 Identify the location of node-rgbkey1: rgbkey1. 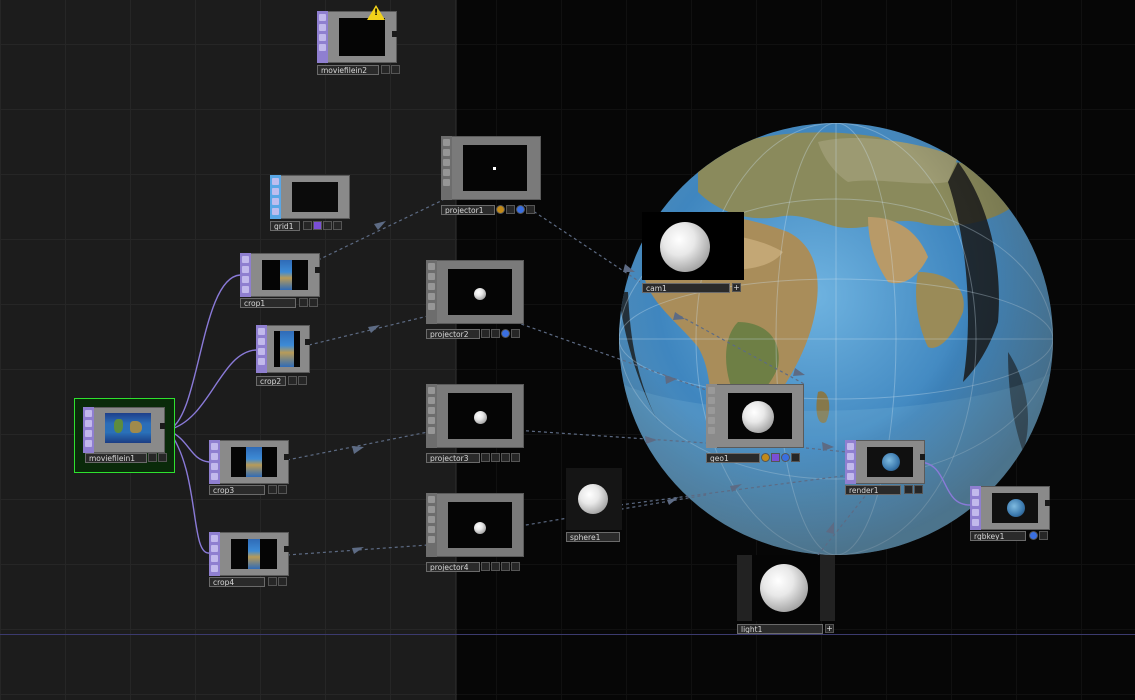
(1010, 514).